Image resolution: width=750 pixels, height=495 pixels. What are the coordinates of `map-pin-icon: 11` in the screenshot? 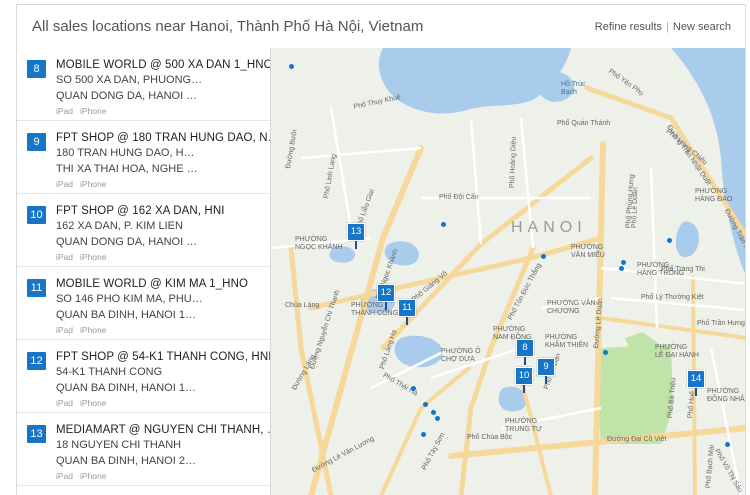 It's located at (407, 312).